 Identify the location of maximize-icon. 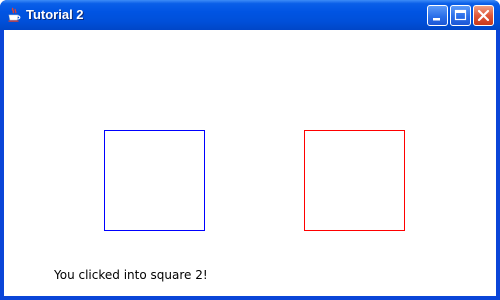
(460, 15).